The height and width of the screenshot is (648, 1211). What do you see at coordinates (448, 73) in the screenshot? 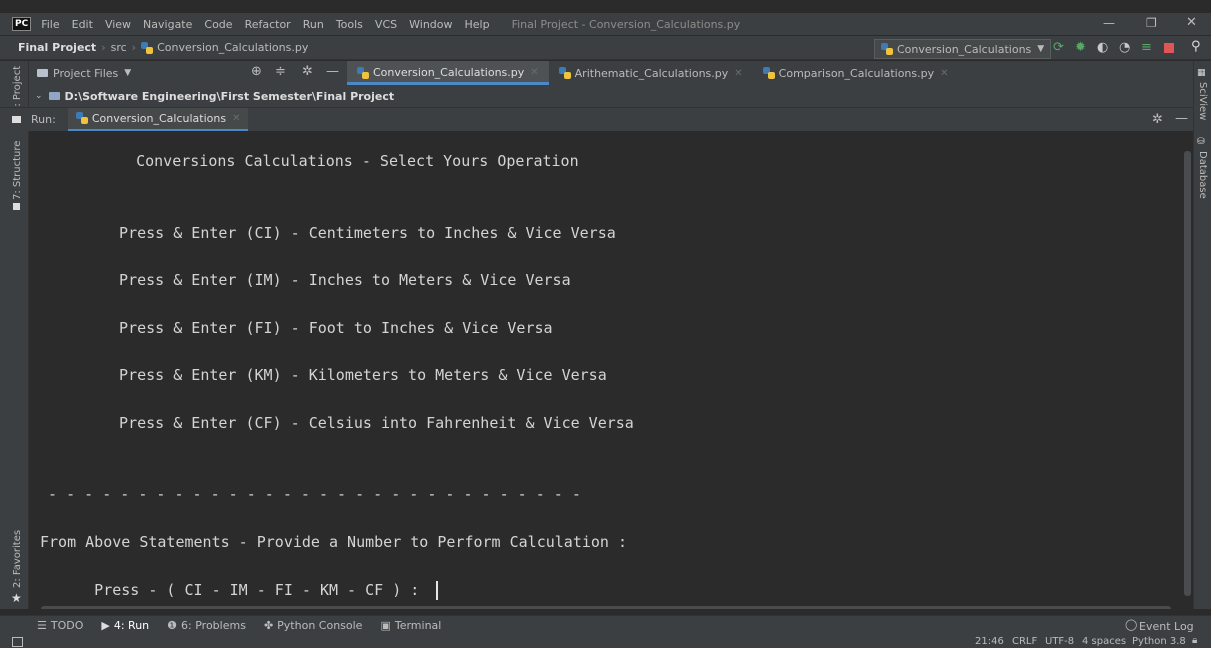
I see `tab-conversion-calculations: Conversion_Calculations.py ✕` at bounding box center [448, 73].